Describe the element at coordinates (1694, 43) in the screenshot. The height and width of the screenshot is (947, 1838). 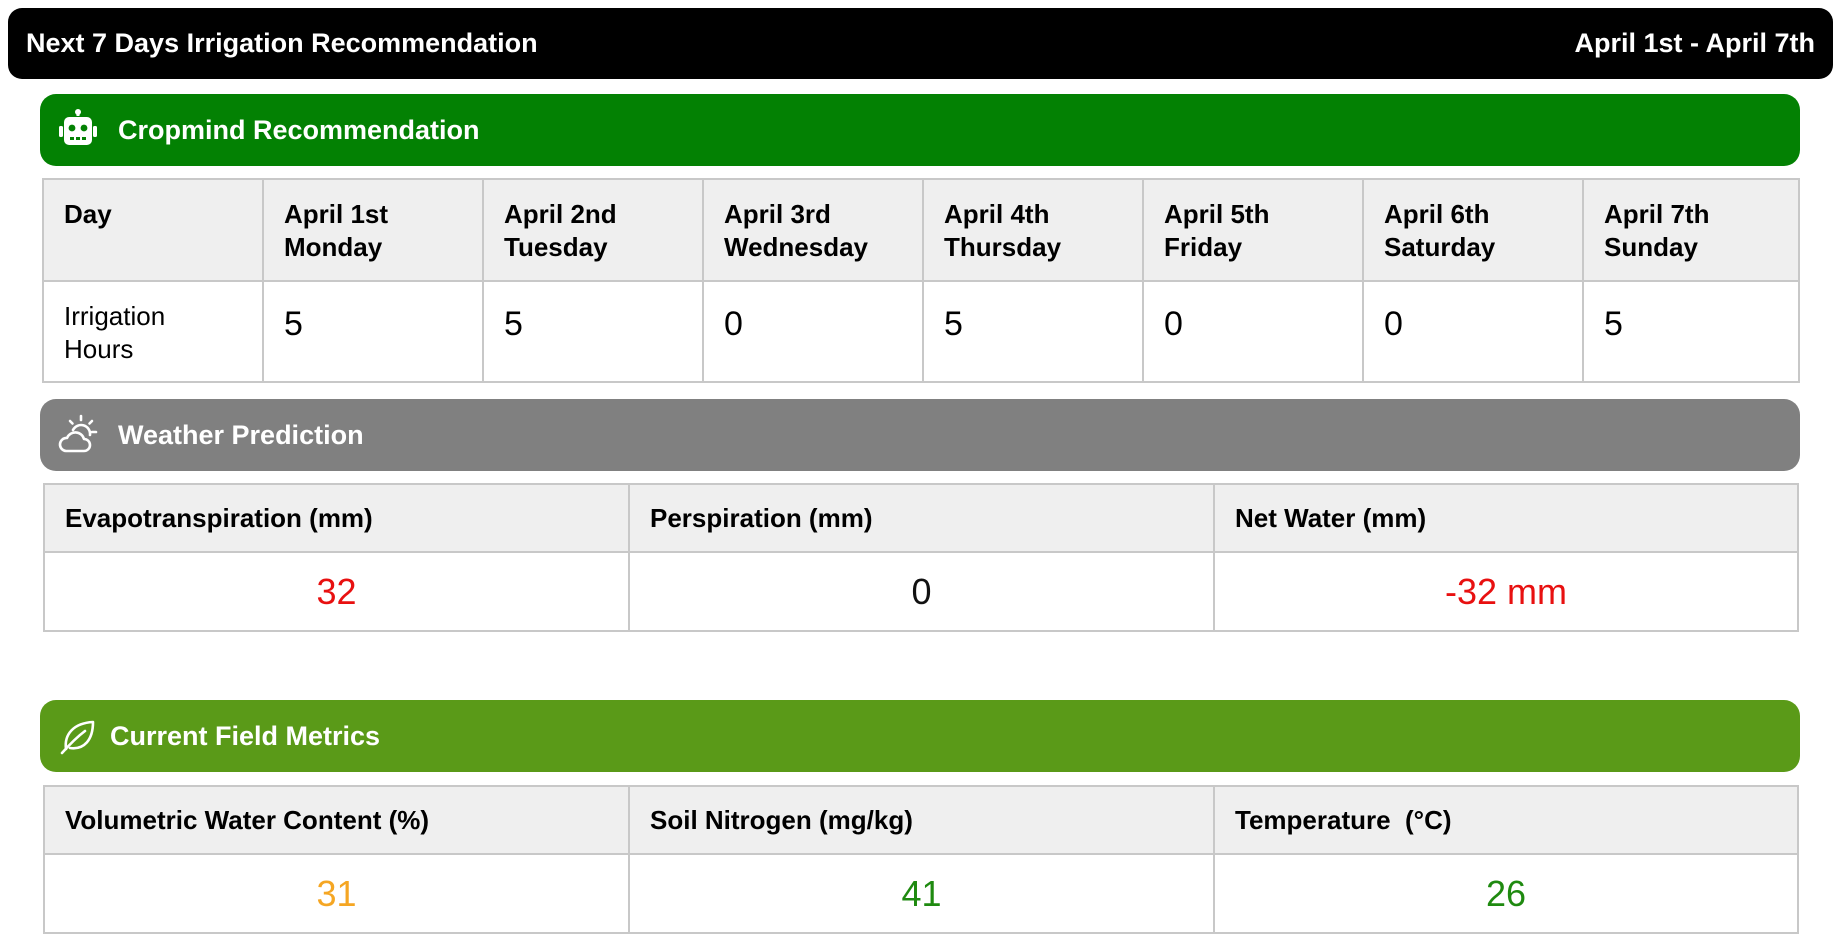
I see `date-range: April 1st - April 7th` at that location.